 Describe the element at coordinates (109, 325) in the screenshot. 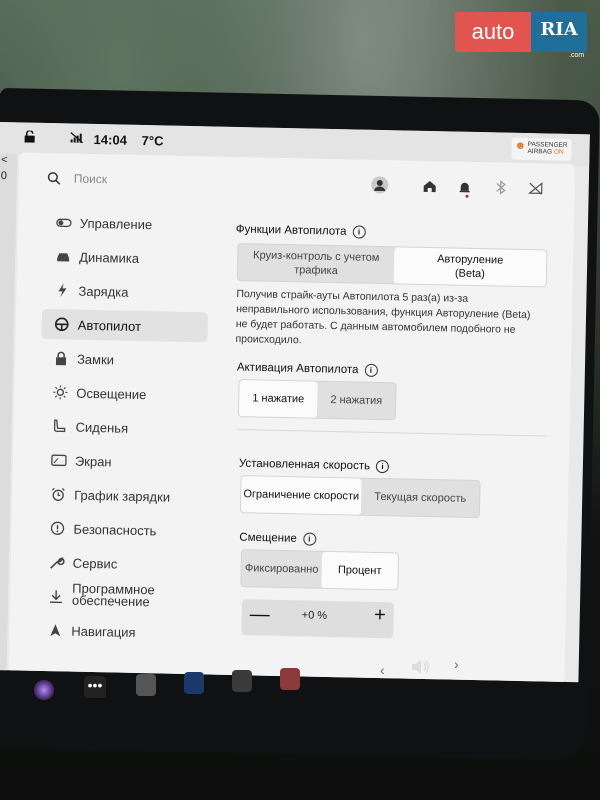

I see `sidebar-item-label: Автопилот` at that location.